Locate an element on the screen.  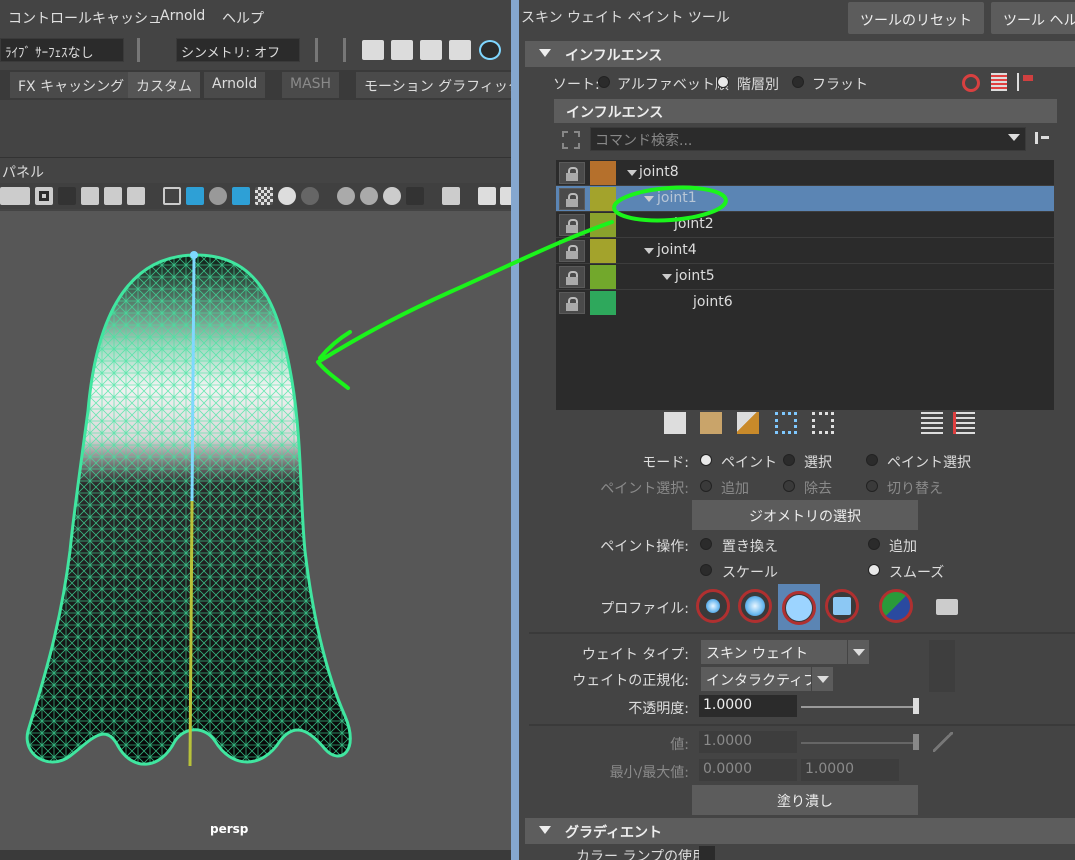
folder-icon is located at coordinates (947, 607).